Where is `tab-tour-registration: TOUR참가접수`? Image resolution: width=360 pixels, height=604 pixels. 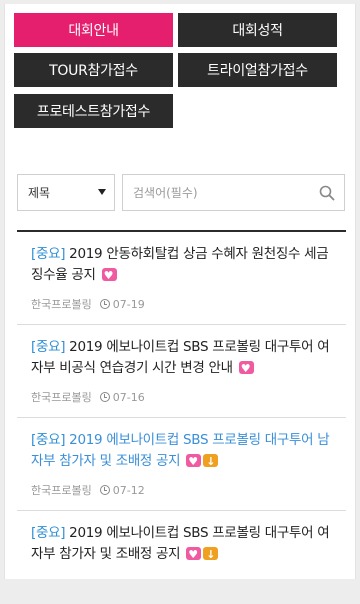
tab-tour-registration: TOUR참가접수 is located at coordinates (93, 70).